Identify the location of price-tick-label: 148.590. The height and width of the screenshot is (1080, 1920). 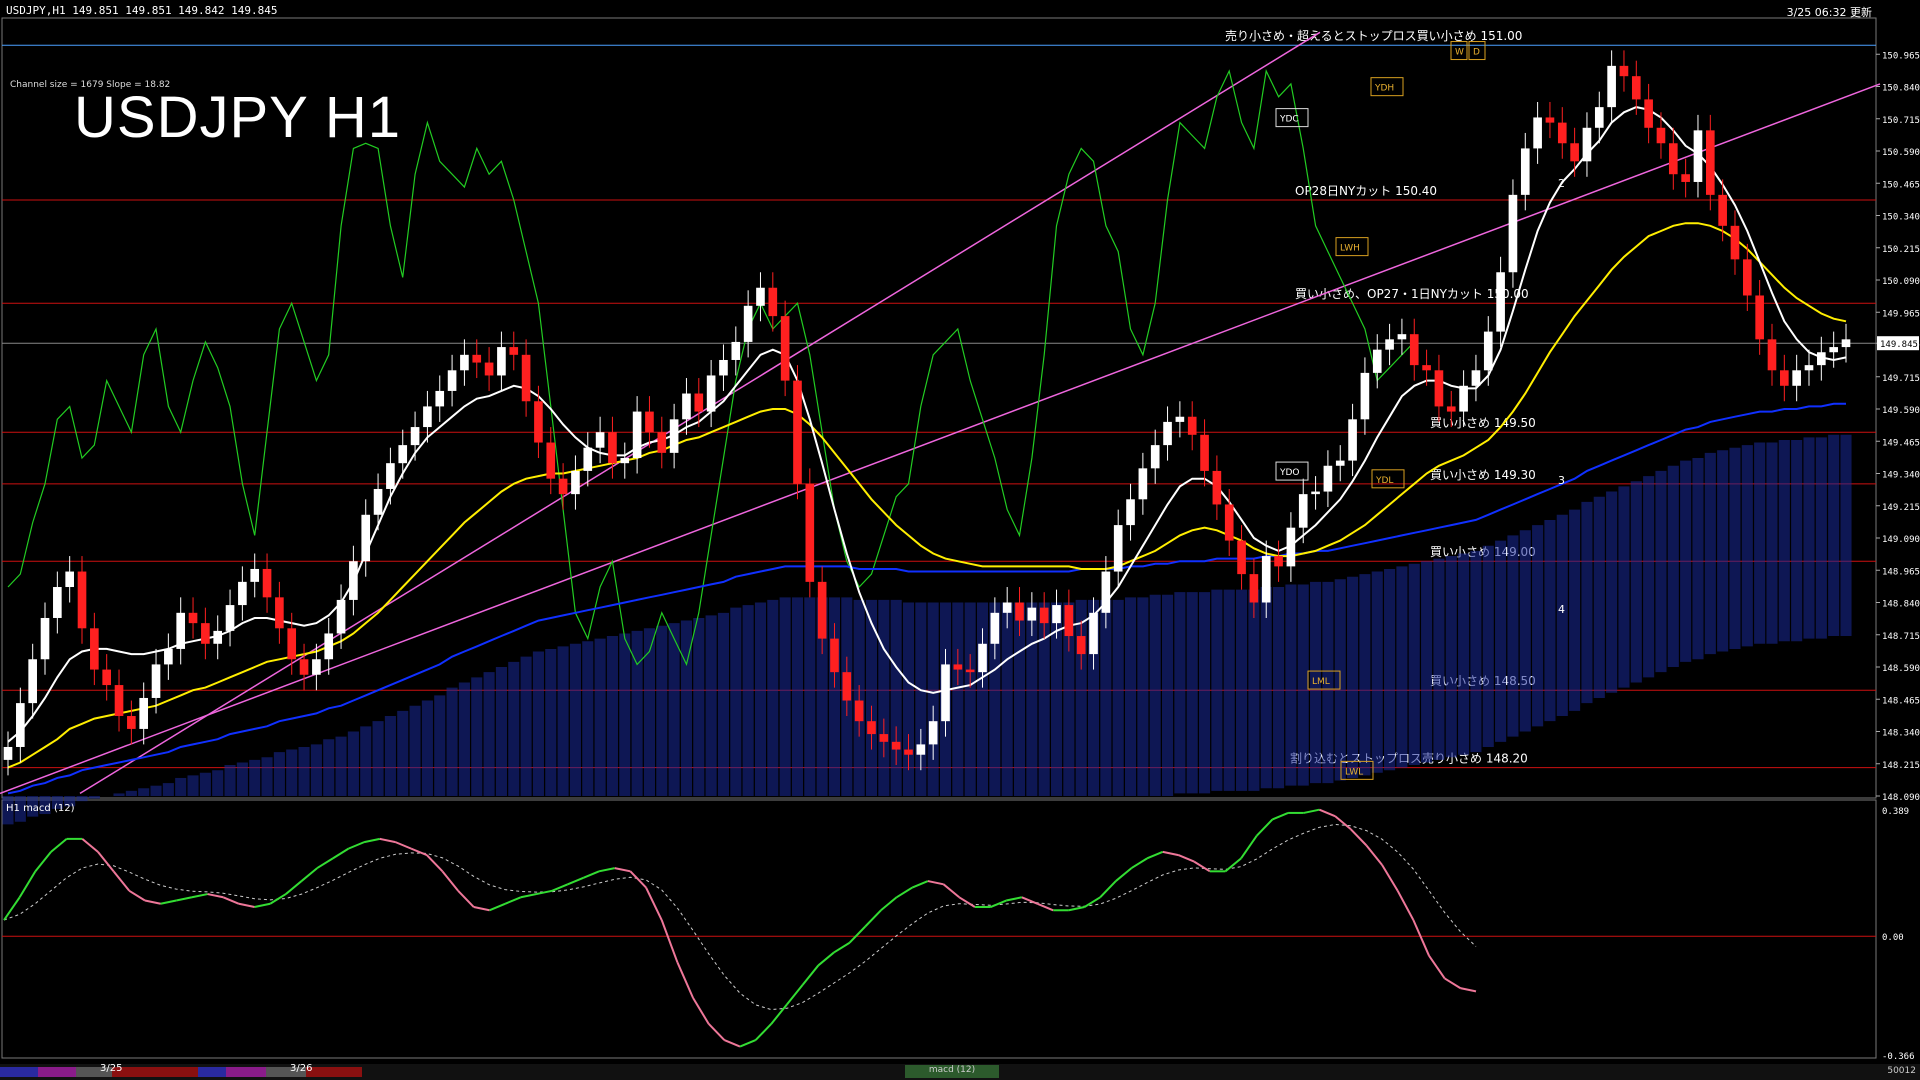
(1901, 669).